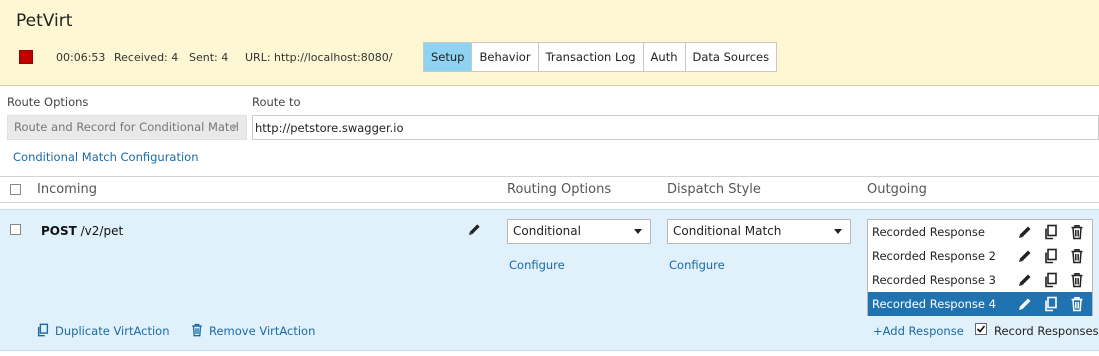 The height and width of the screenshot is (356, 1099). Describe the element at coordinates (276, 102) in the screenshot. I see `route-to-label: Route to` at that location.